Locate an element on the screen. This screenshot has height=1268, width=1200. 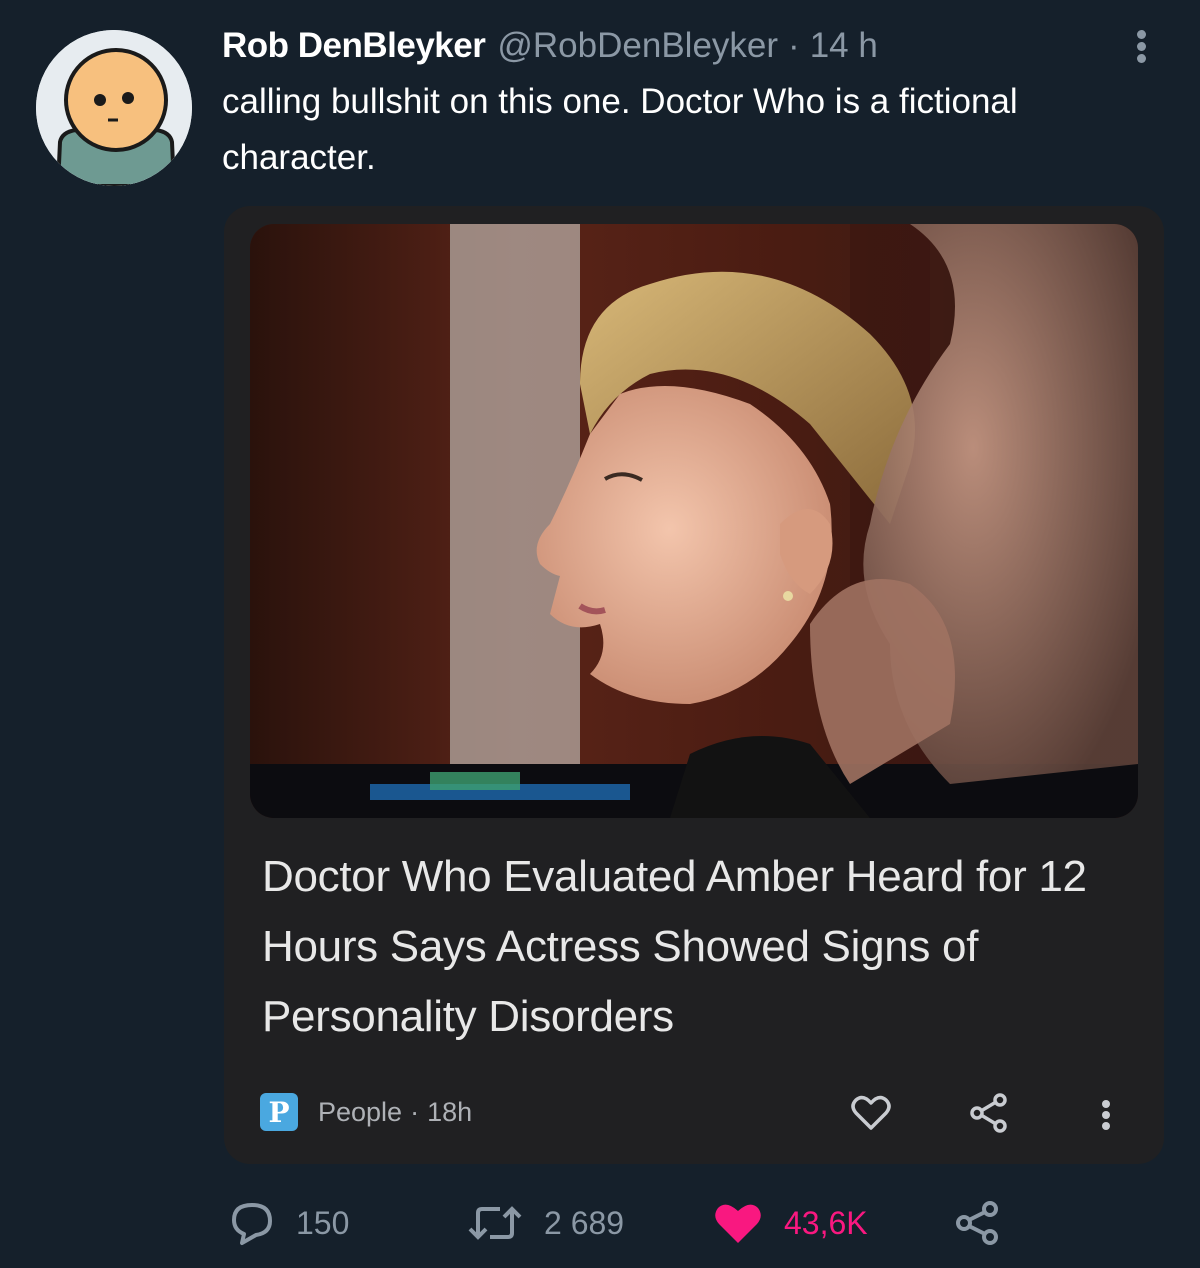
card-heart-outline-icon is located at coordinates (871, 1113).